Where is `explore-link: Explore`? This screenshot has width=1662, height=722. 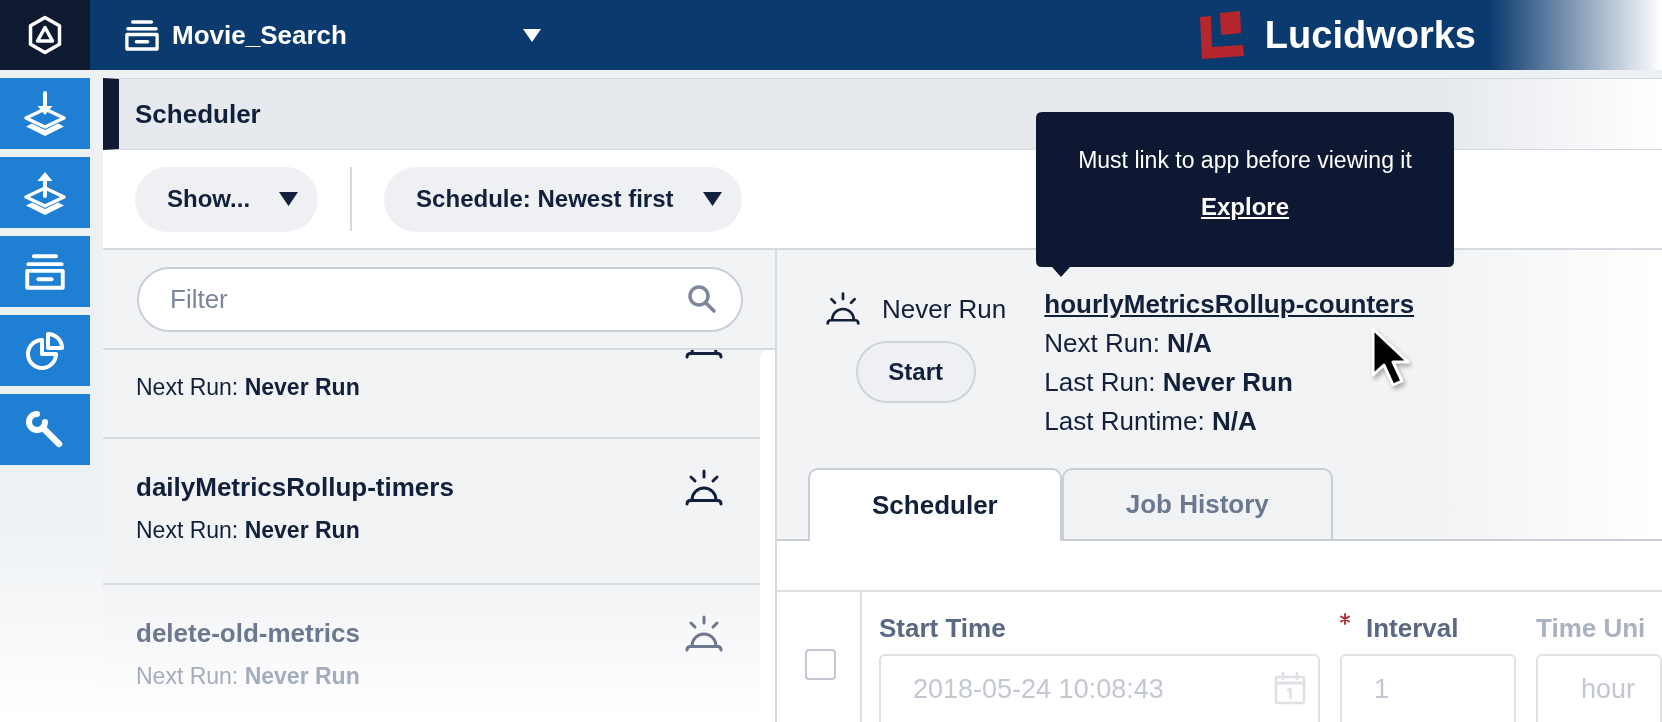 explore-link: Explore is located at coordinates (1245, 207).